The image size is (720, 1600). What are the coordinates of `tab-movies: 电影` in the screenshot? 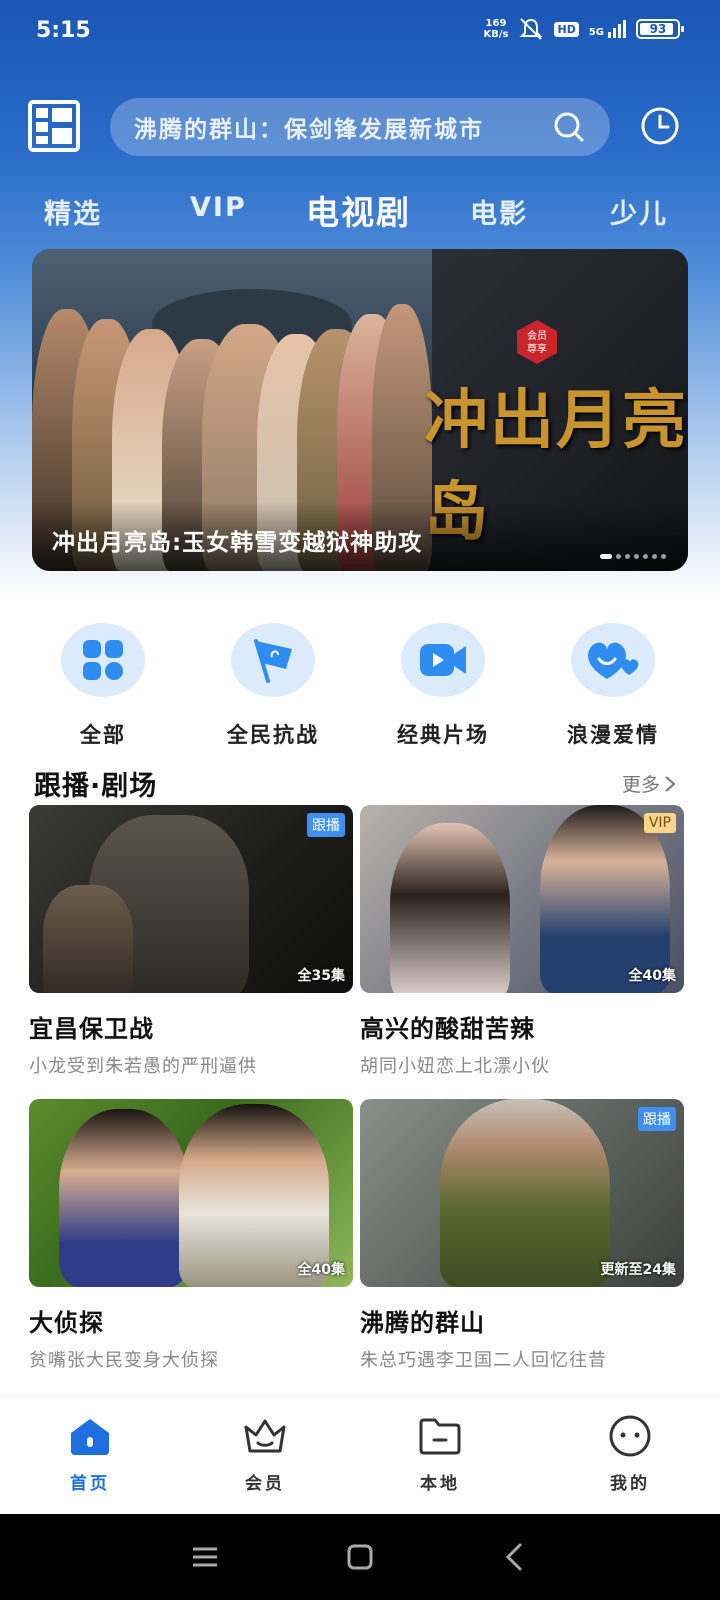 It's located at (499, 211).